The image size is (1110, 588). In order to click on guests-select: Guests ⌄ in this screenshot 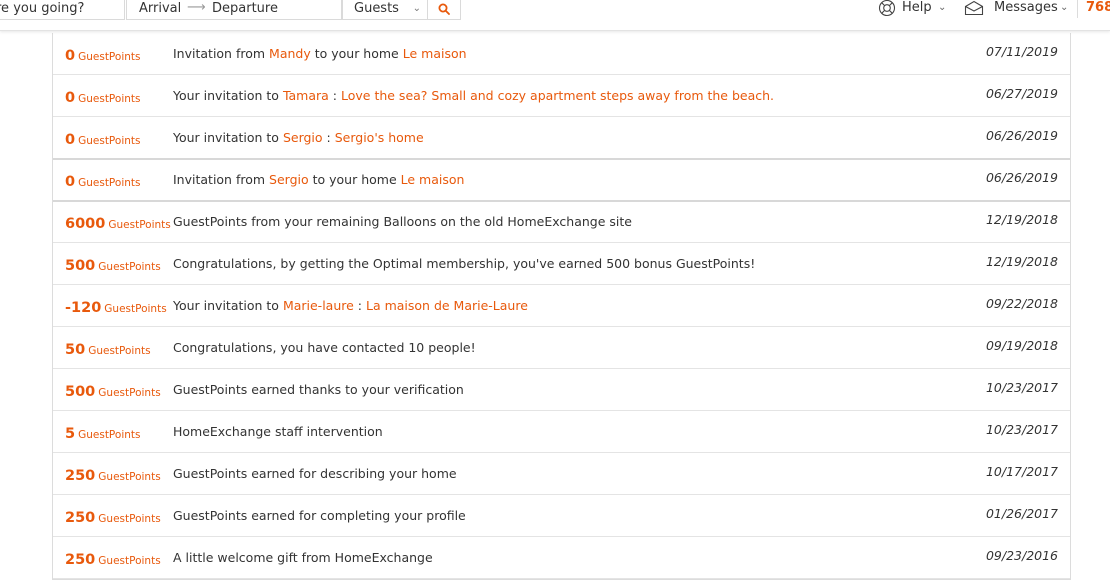, I will do `click(385, 10)`.